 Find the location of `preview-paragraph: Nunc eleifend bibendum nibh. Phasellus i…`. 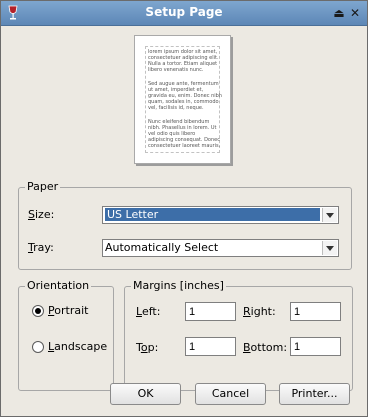

preview-paragraph: Nunc eleifend bibendum nibh. Phasellus i… is located at coordinates (184, 134).